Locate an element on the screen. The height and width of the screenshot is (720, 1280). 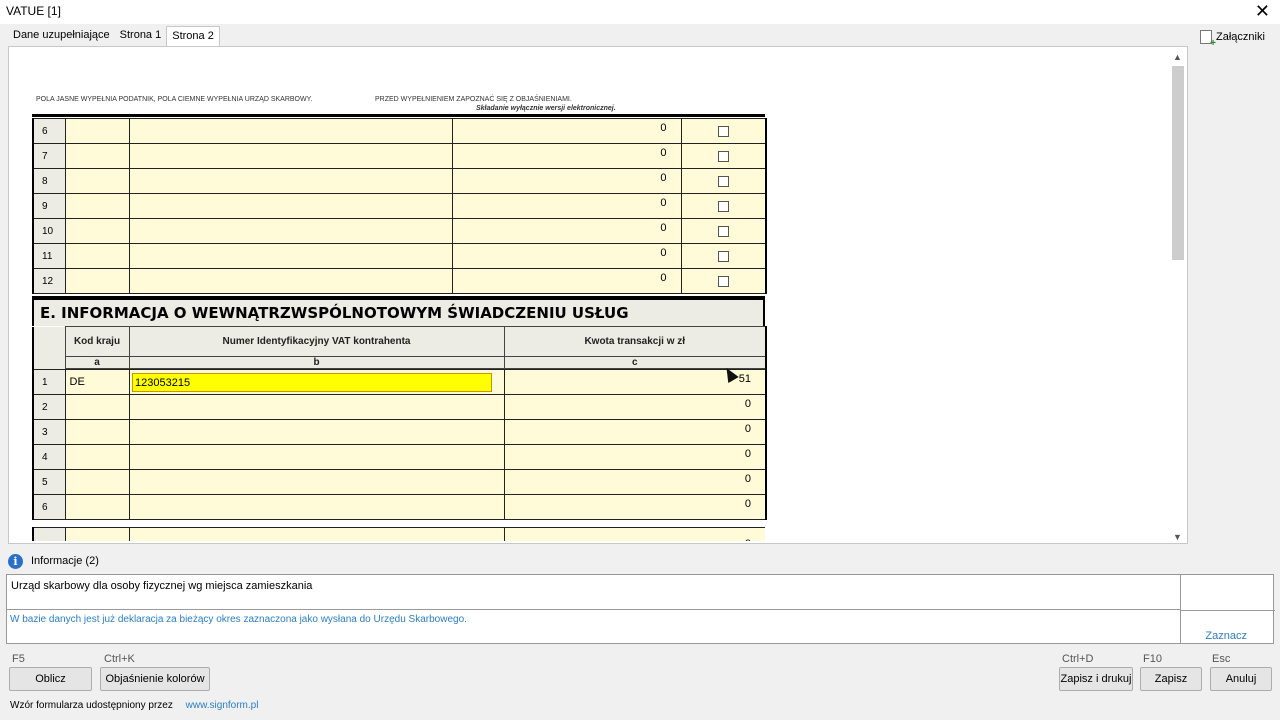
row-number: 10 is located at coordinates (49, 231).